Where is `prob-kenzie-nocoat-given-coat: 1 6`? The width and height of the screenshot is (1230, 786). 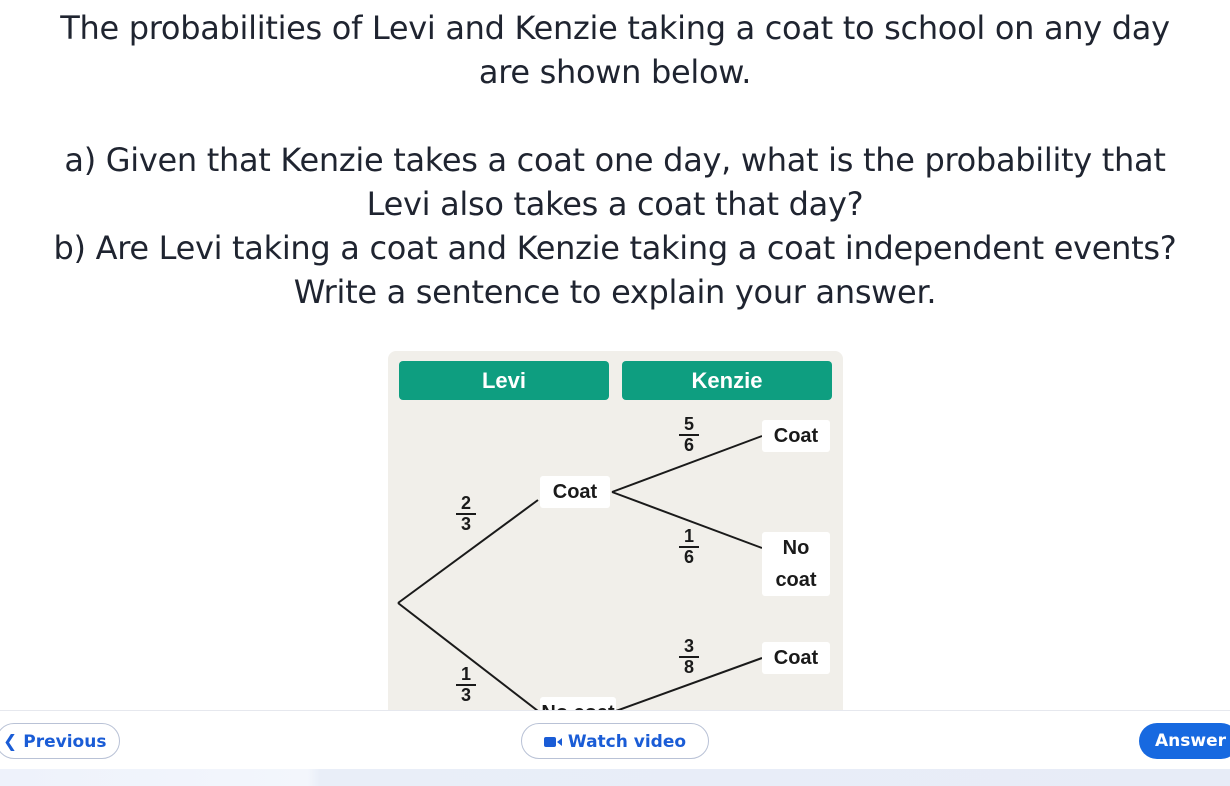 prob-kenzie-nocoat-given-coat: 1 6 is located at coordinates (689, 547).